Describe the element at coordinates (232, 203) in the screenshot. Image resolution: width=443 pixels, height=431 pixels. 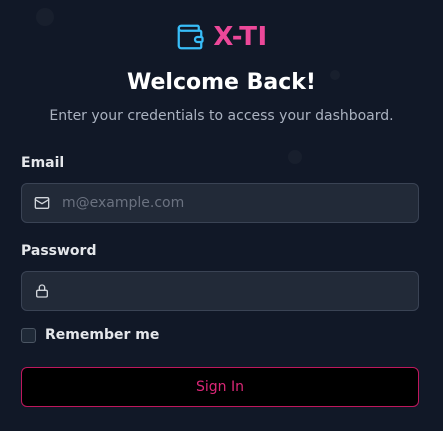
I see `email-input` at that location.